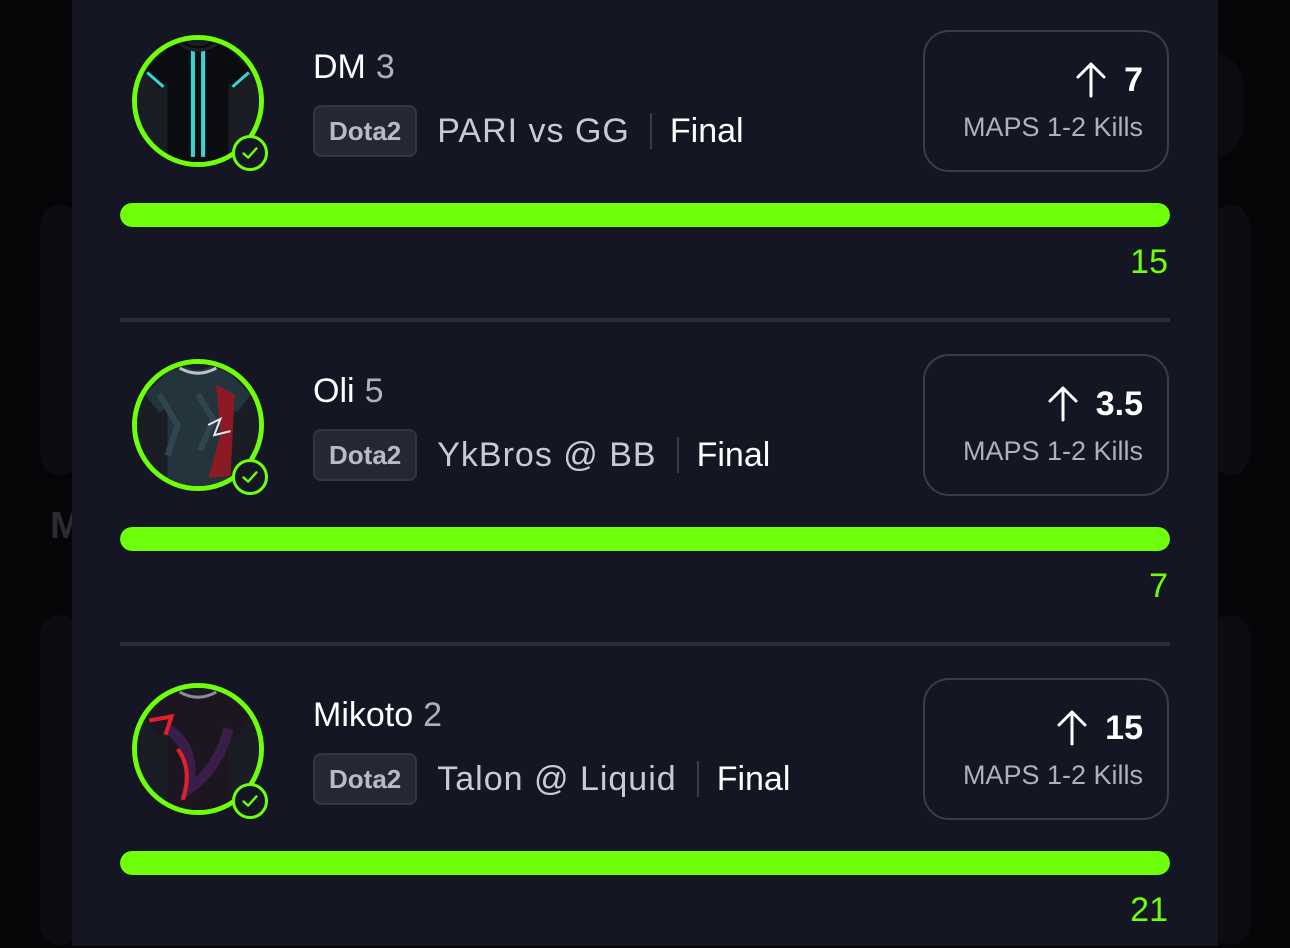  Describe the element at coordinates (1124, 728) in the screenshot. I see `projection-line: 15` at that location.